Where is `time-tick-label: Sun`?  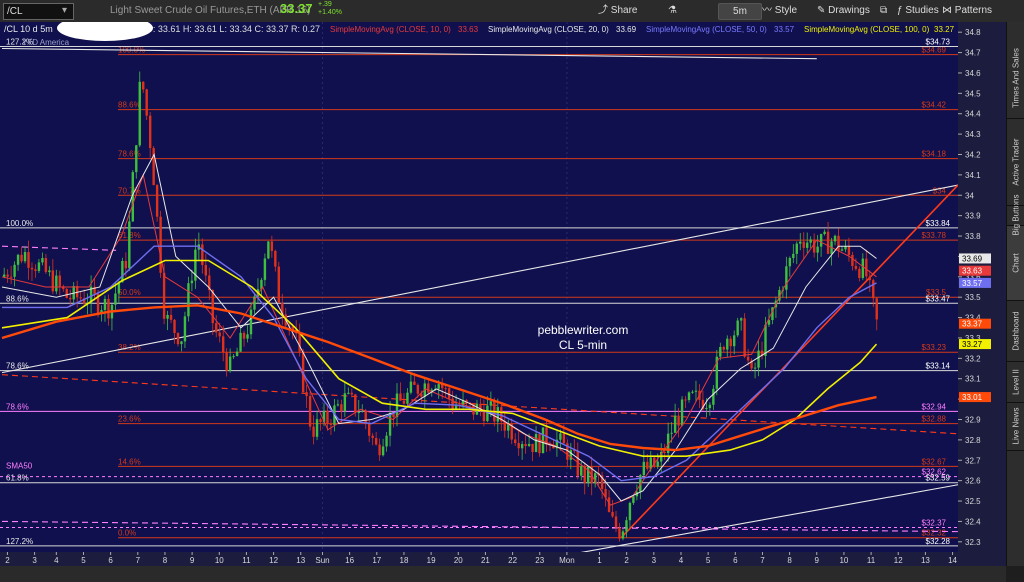
time-tick-label: Sun is located at coordinates (322, 560).